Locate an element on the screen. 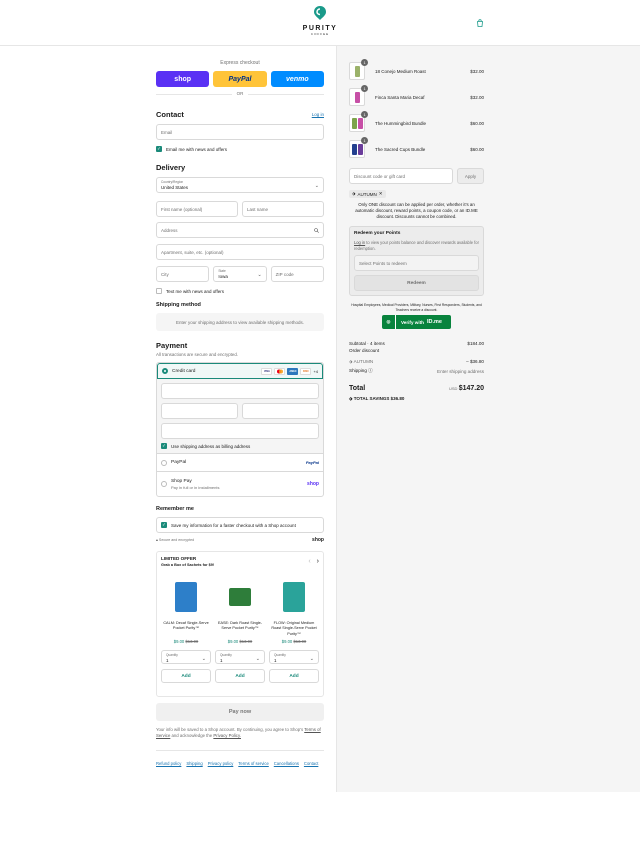 This screenshot has height=841, width=640. total-savings: ⬗ TOTAL SAVINGS $36.80 is located at coordinates (377, 398).